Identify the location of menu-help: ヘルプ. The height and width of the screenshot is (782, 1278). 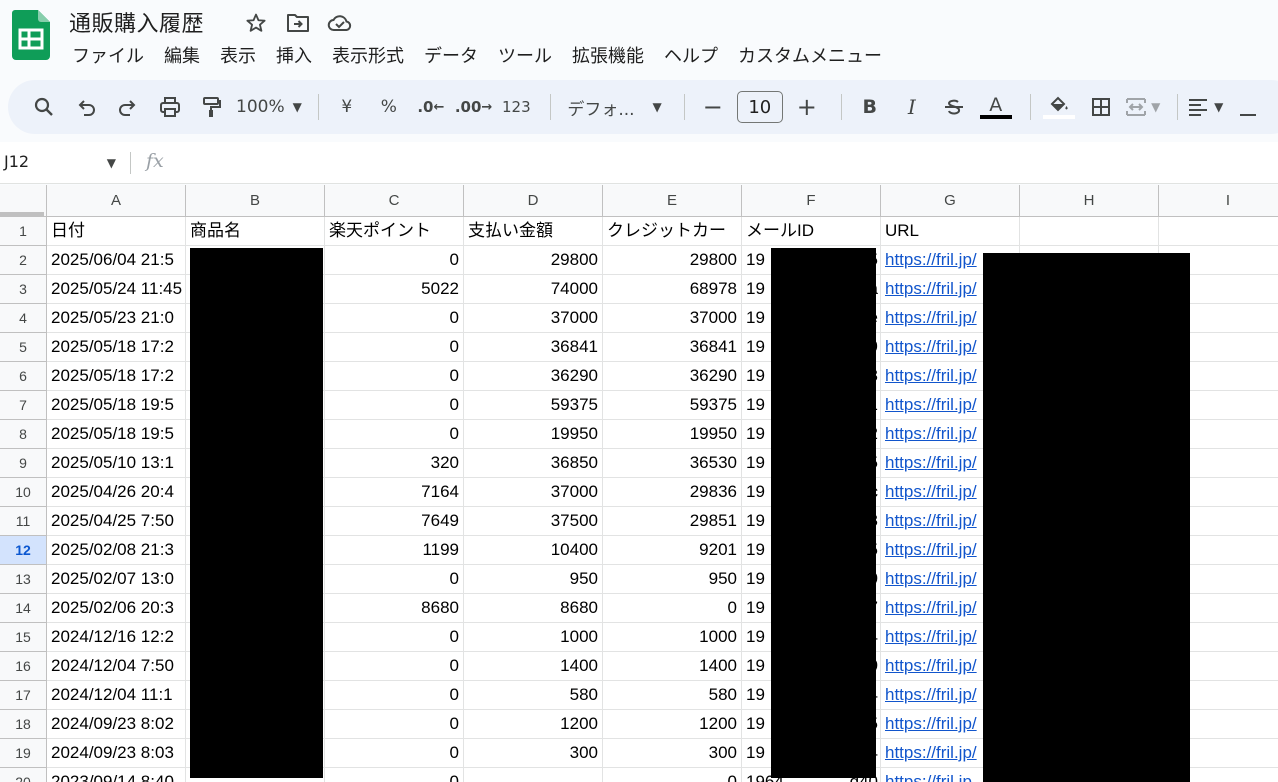
(691, 57).